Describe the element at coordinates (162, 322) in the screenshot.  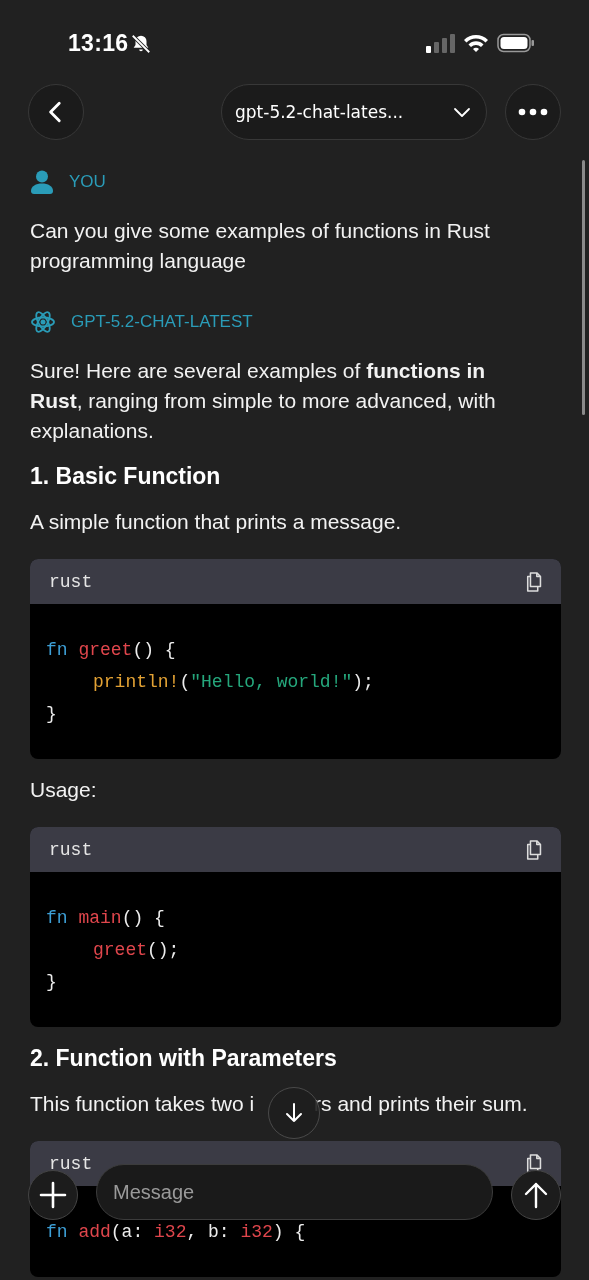
I see `author-label: GPT-5.2-CHAT-LATEST` at that location.